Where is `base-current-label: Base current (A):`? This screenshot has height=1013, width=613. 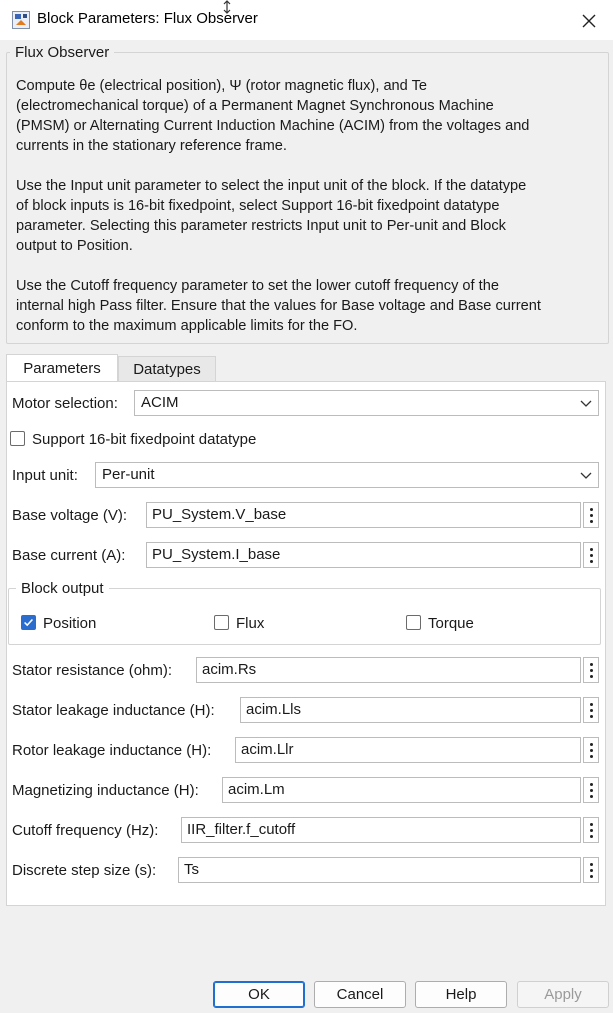 base-current-label: Base current (A): is located at coordinates (69, 555).